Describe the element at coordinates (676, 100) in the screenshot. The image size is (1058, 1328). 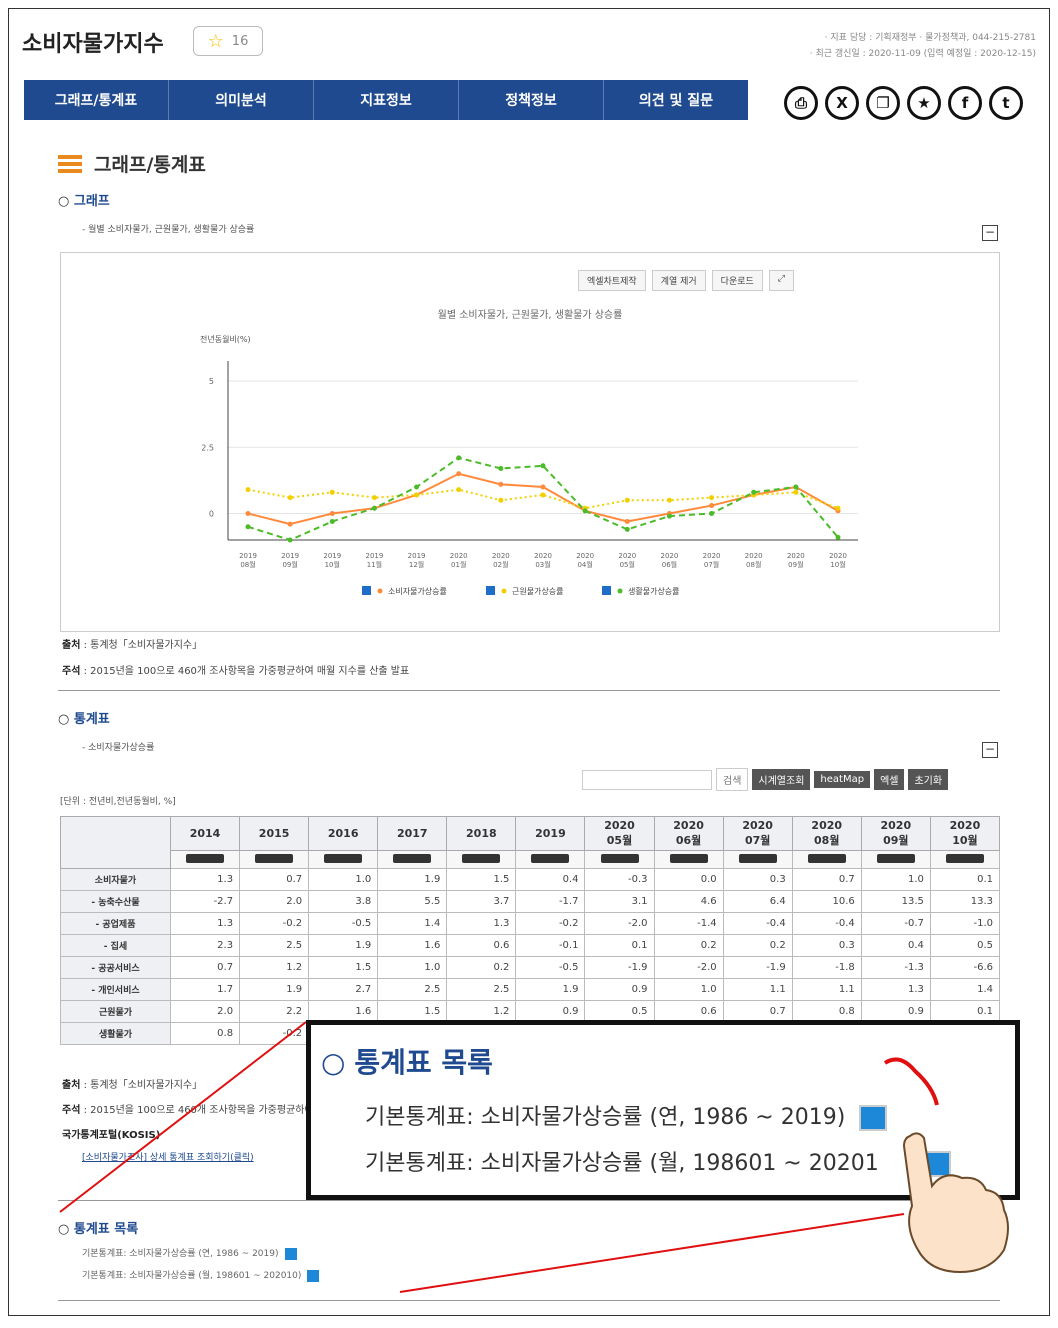
I see `tab-feedback: 의견 및 질문` at that location.